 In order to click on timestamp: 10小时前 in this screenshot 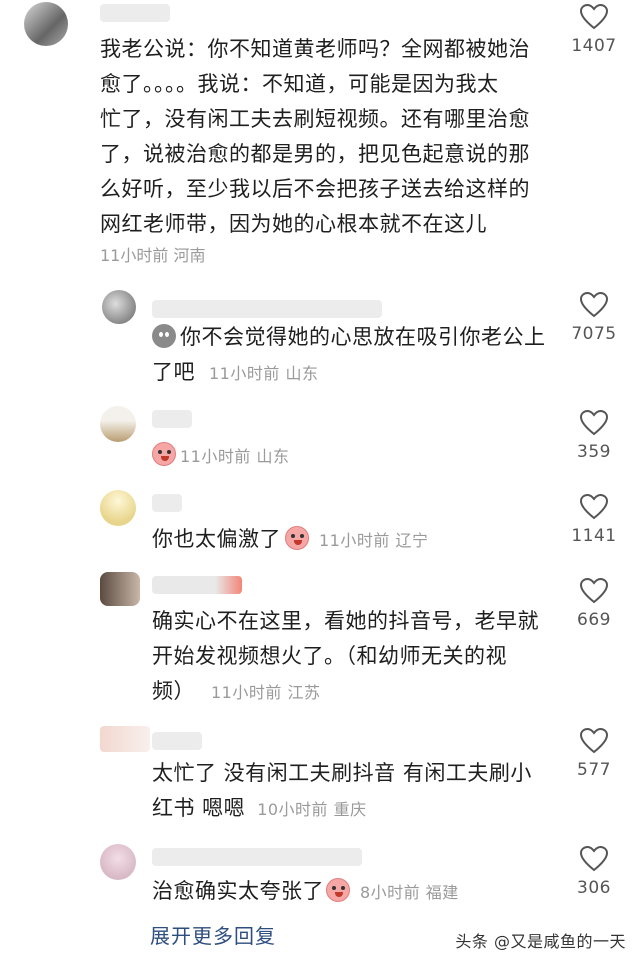, I will do `click(293, 809)`.